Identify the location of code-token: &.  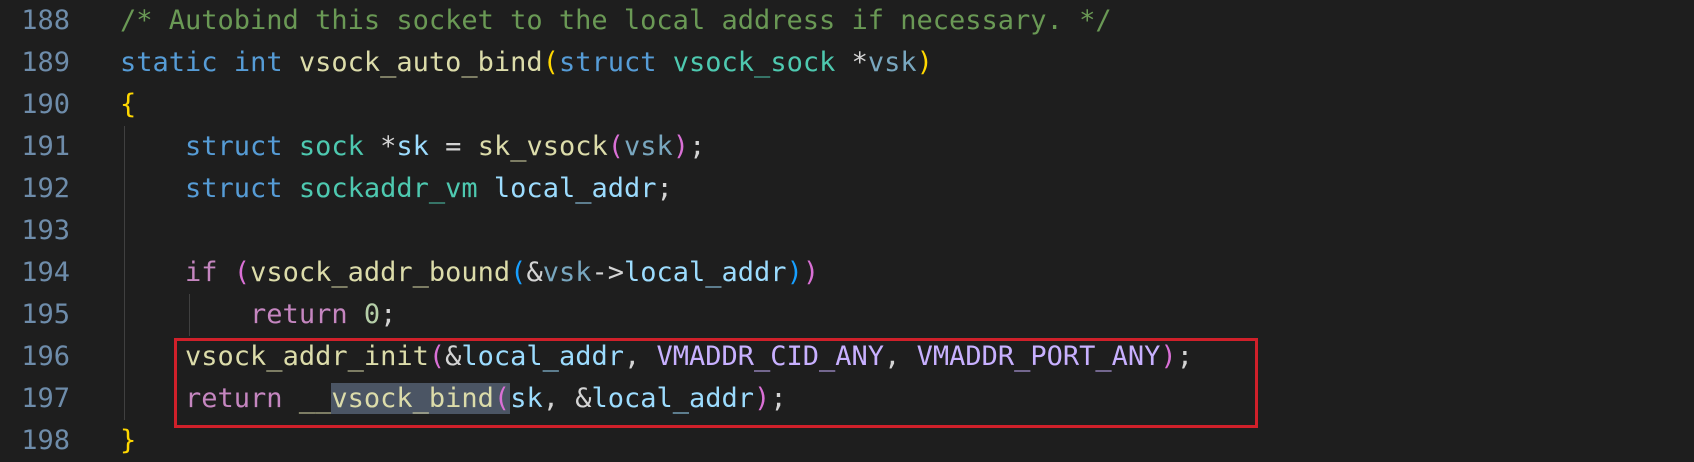
(534, 272).